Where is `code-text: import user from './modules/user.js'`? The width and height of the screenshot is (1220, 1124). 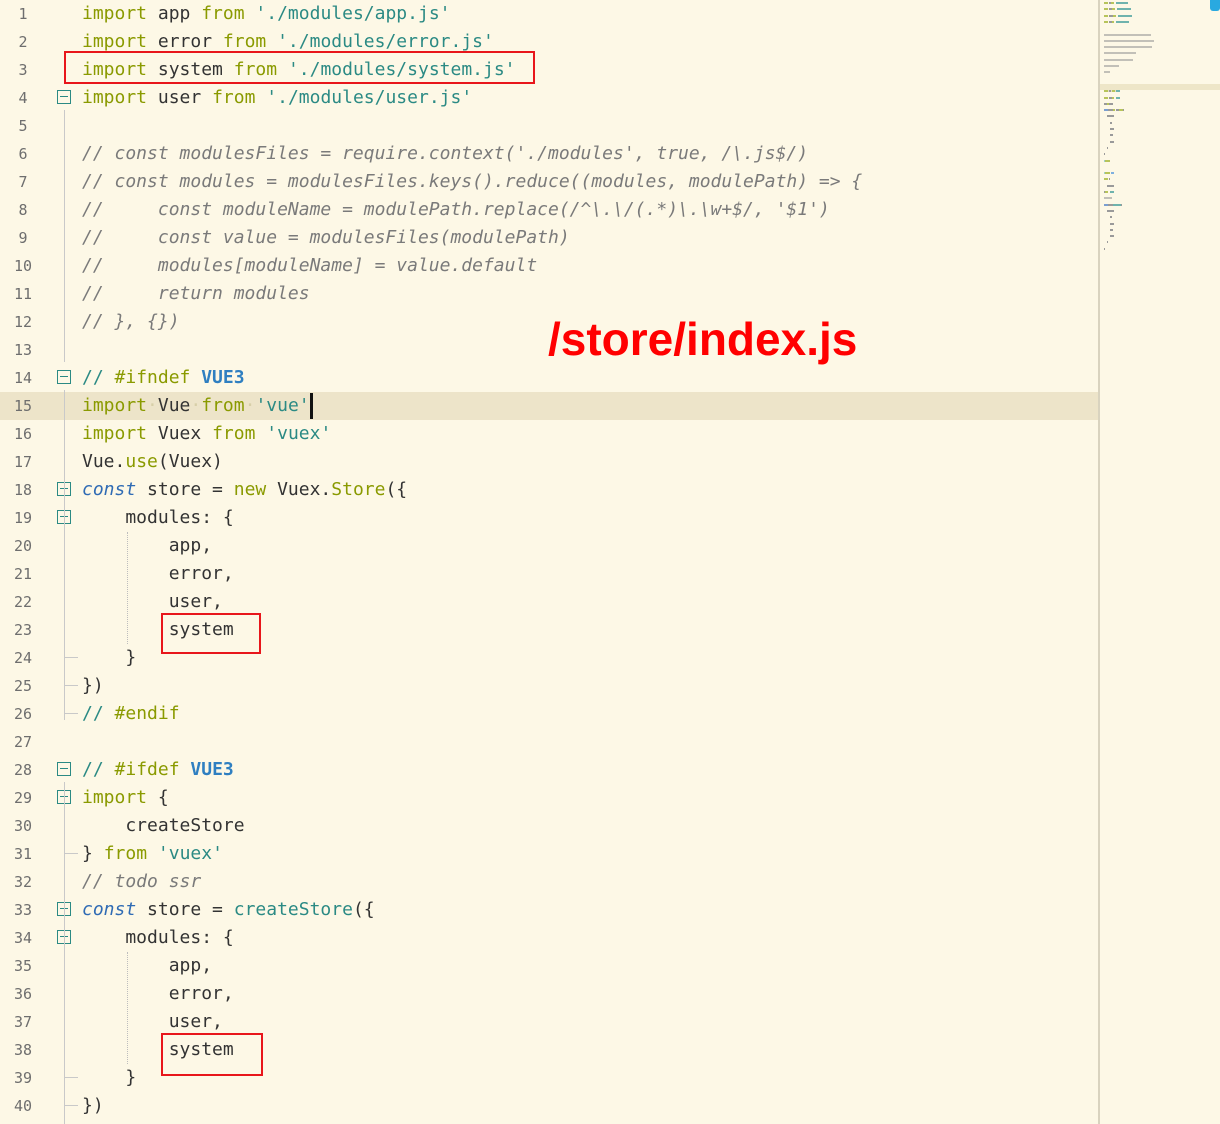
code-text: import user from './modules/user.js' is located at coordinates (277, 98).